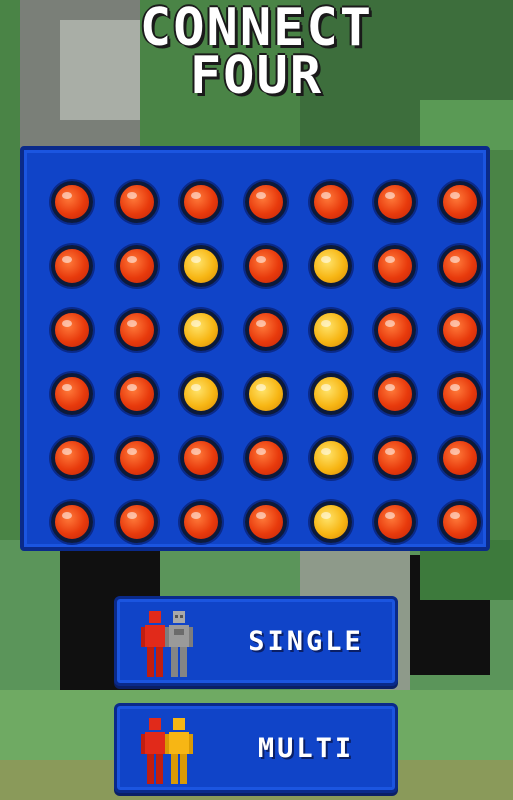 Image resolution: width=513 pixels, height=800 pixels. I want to click on multi-player-icon, so click(167, 751).